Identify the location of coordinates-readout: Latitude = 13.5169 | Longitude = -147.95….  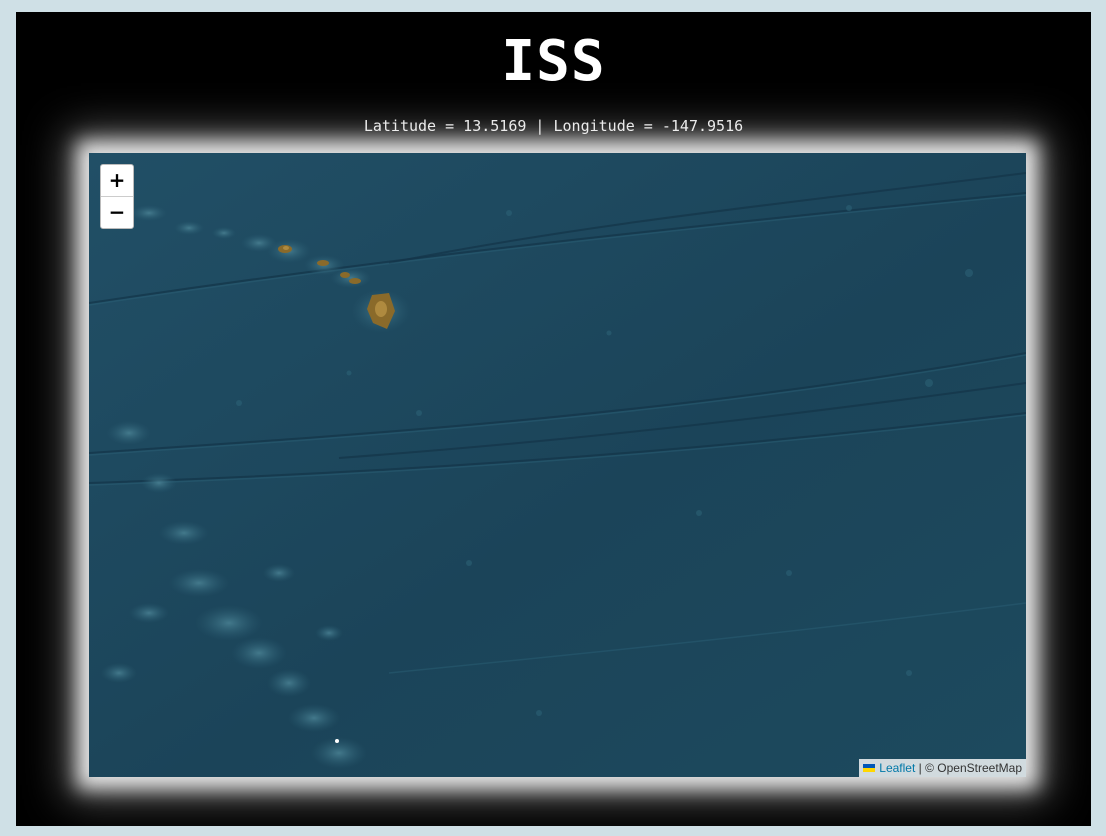
(553, 126).